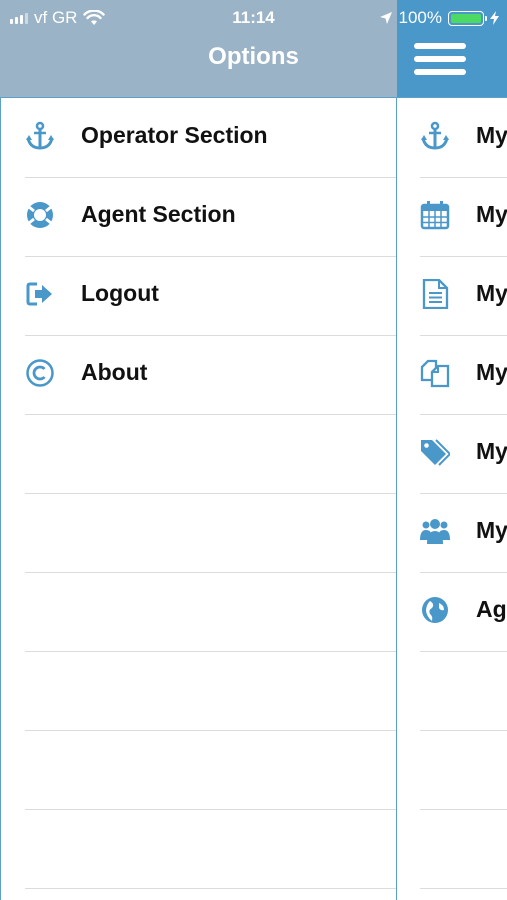 The width and height of the screenshot is (507, 900). I want to click on globe-icon, so click(435, 610).